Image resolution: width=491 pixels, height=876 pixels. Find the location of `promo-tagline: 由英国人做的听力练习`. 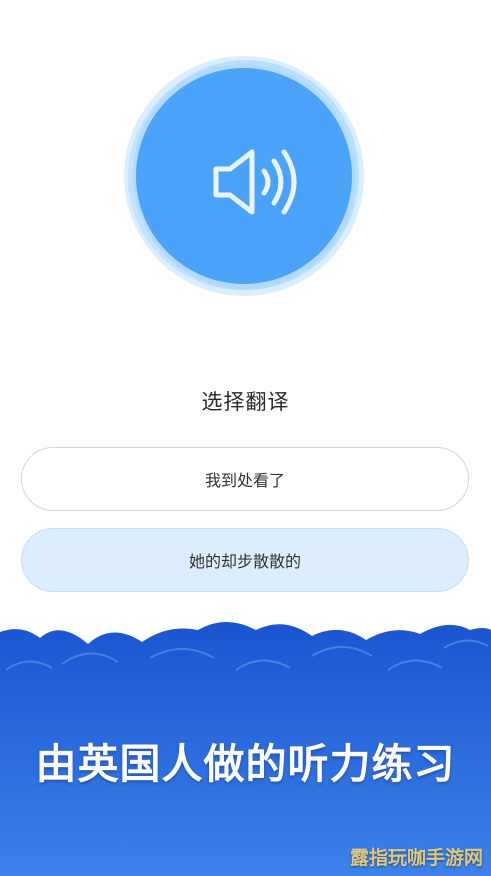

promo-tagline: 由英国人做的听力练习 is located at coordinates (245, 764).